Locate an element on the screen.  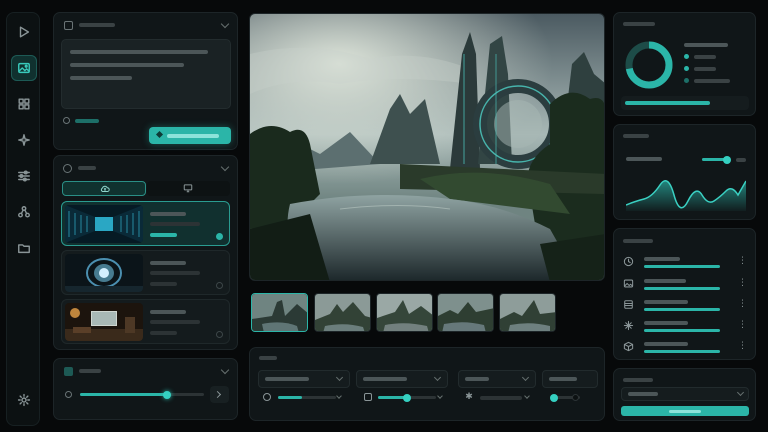
history-panel-title is located at coordinates (638, 241).